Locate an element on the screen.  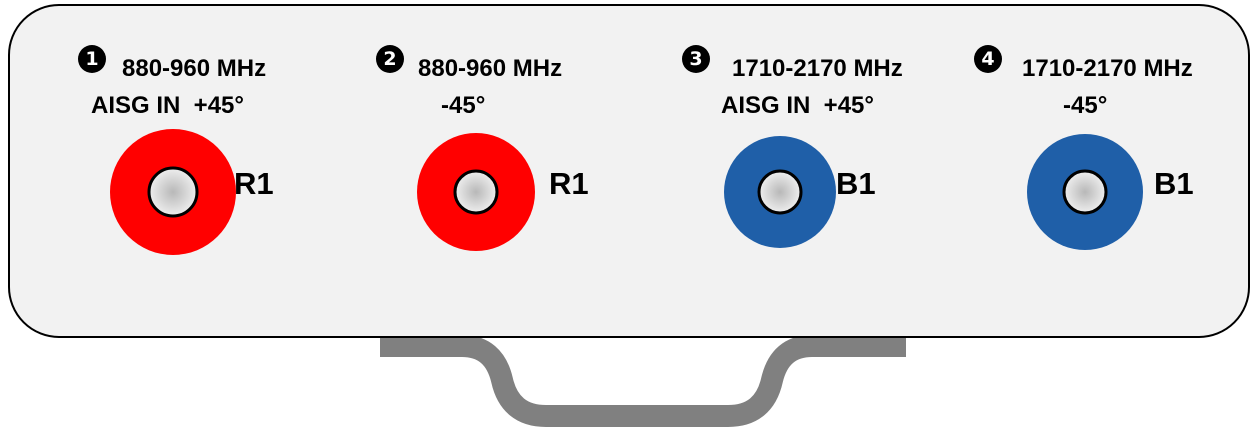
mounting-handle is located at coordinates (643, 381).